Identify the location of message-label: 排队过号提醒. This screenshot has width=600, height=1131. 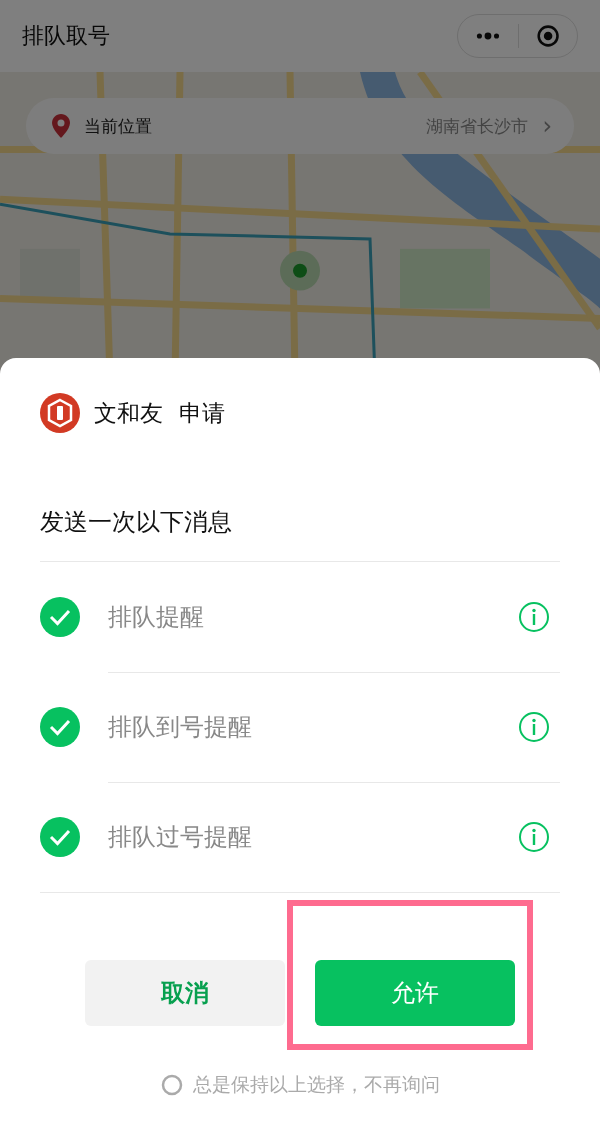
(180, 837).